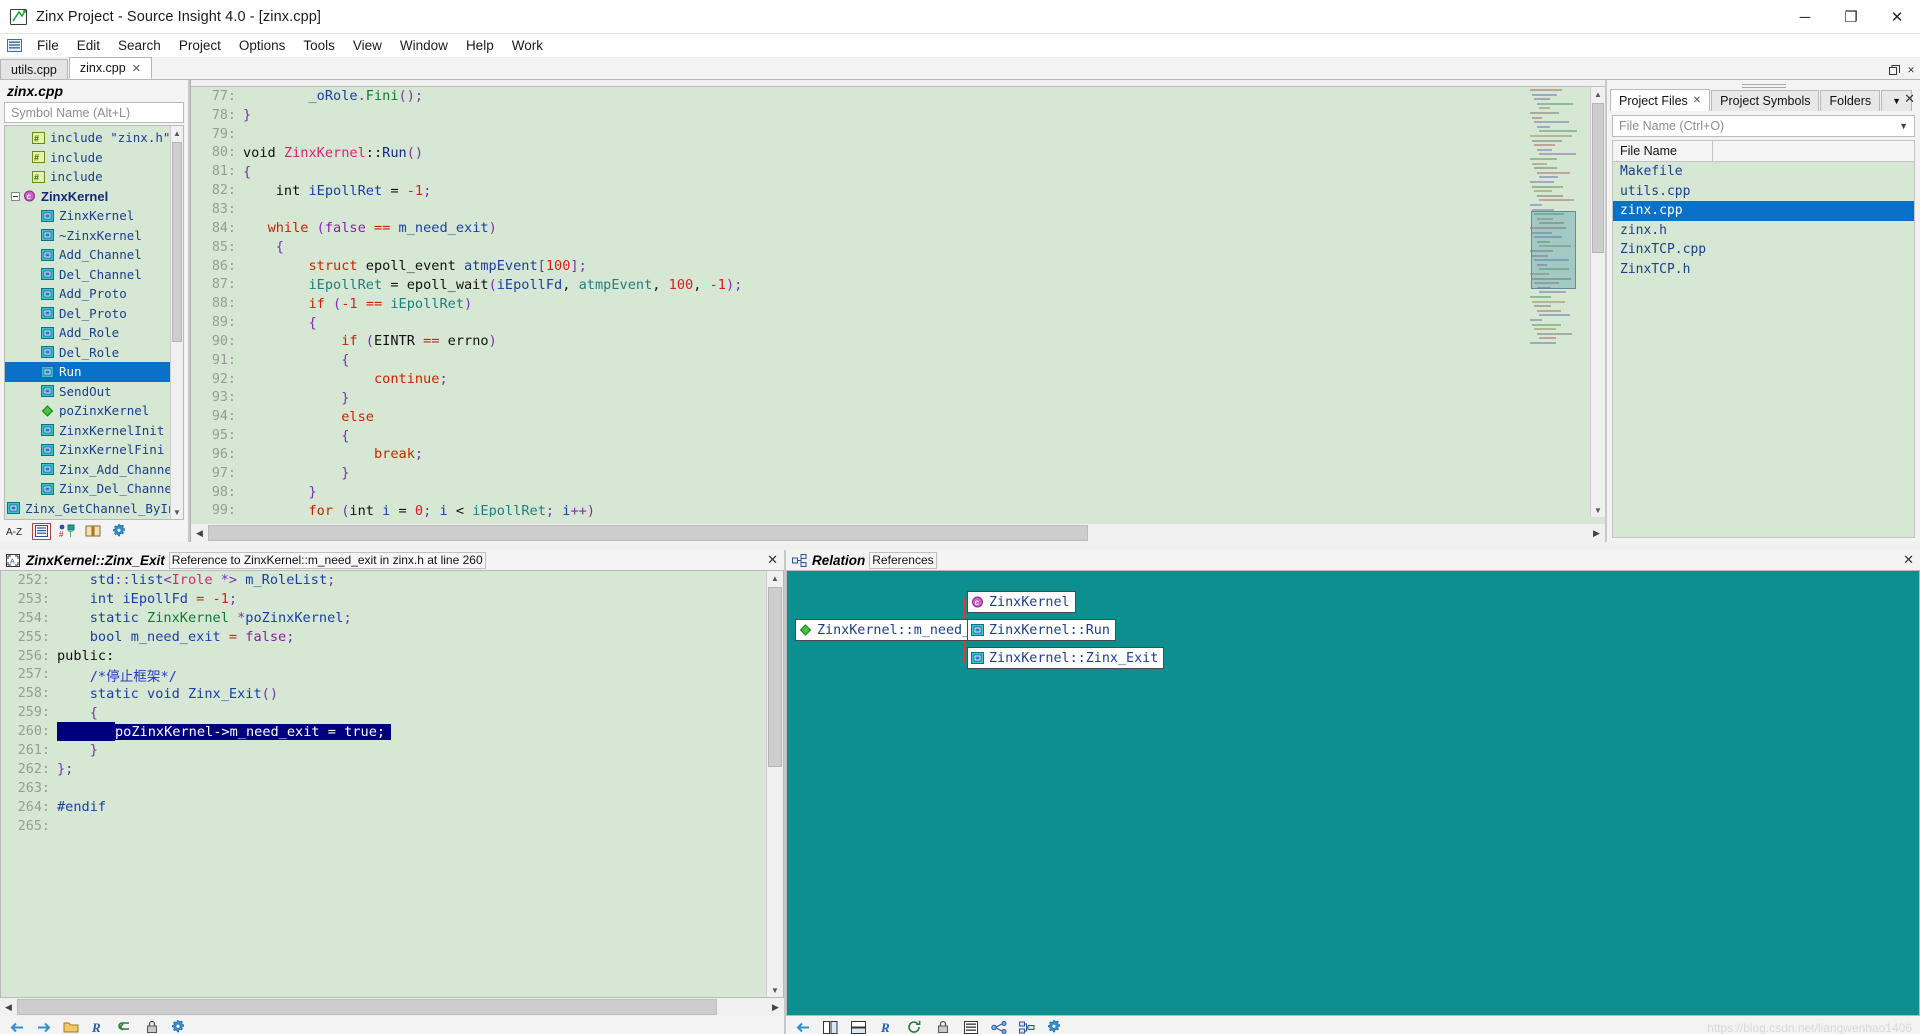  Describe the element at coordinates (70, 1026) in the screenshot. I see `open-file-icon` at that location.